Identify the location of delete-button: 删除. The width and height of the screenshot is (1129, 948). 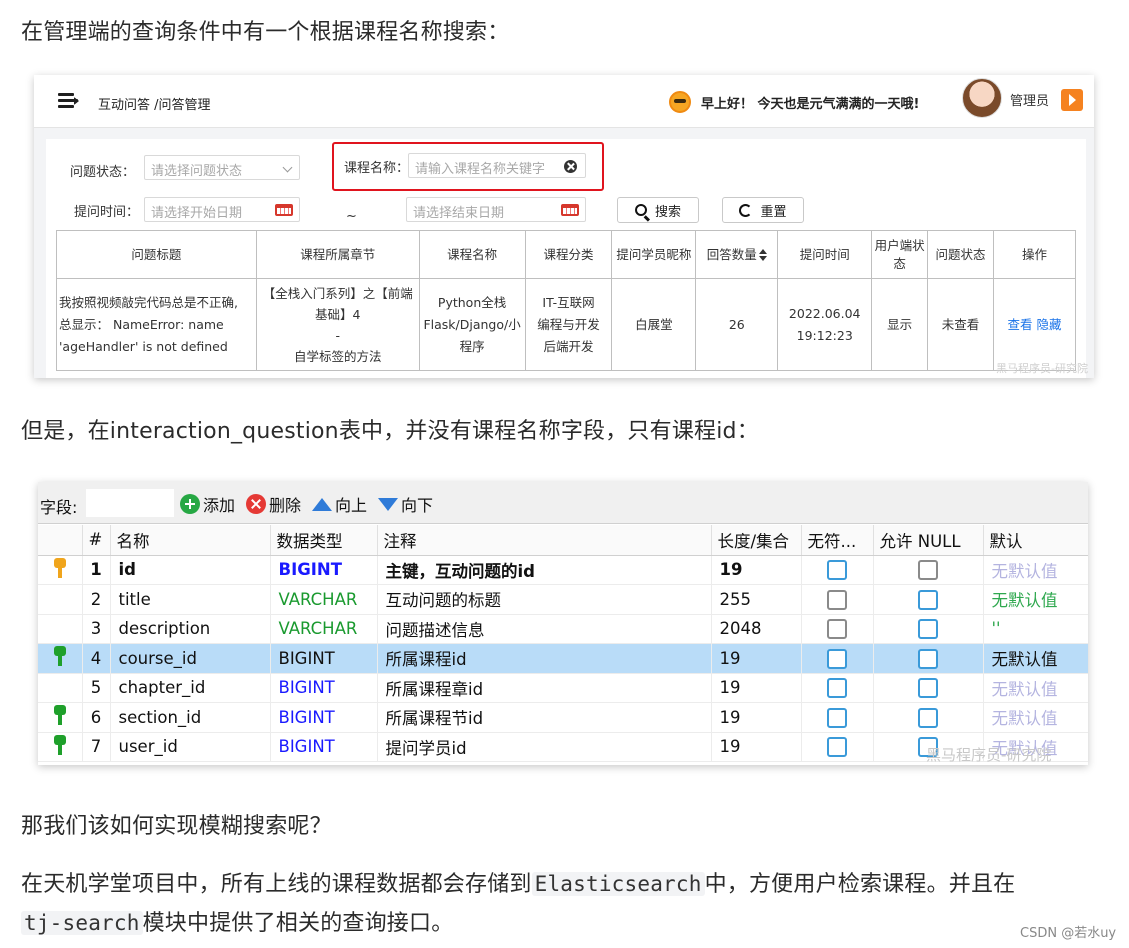
(273, 504).